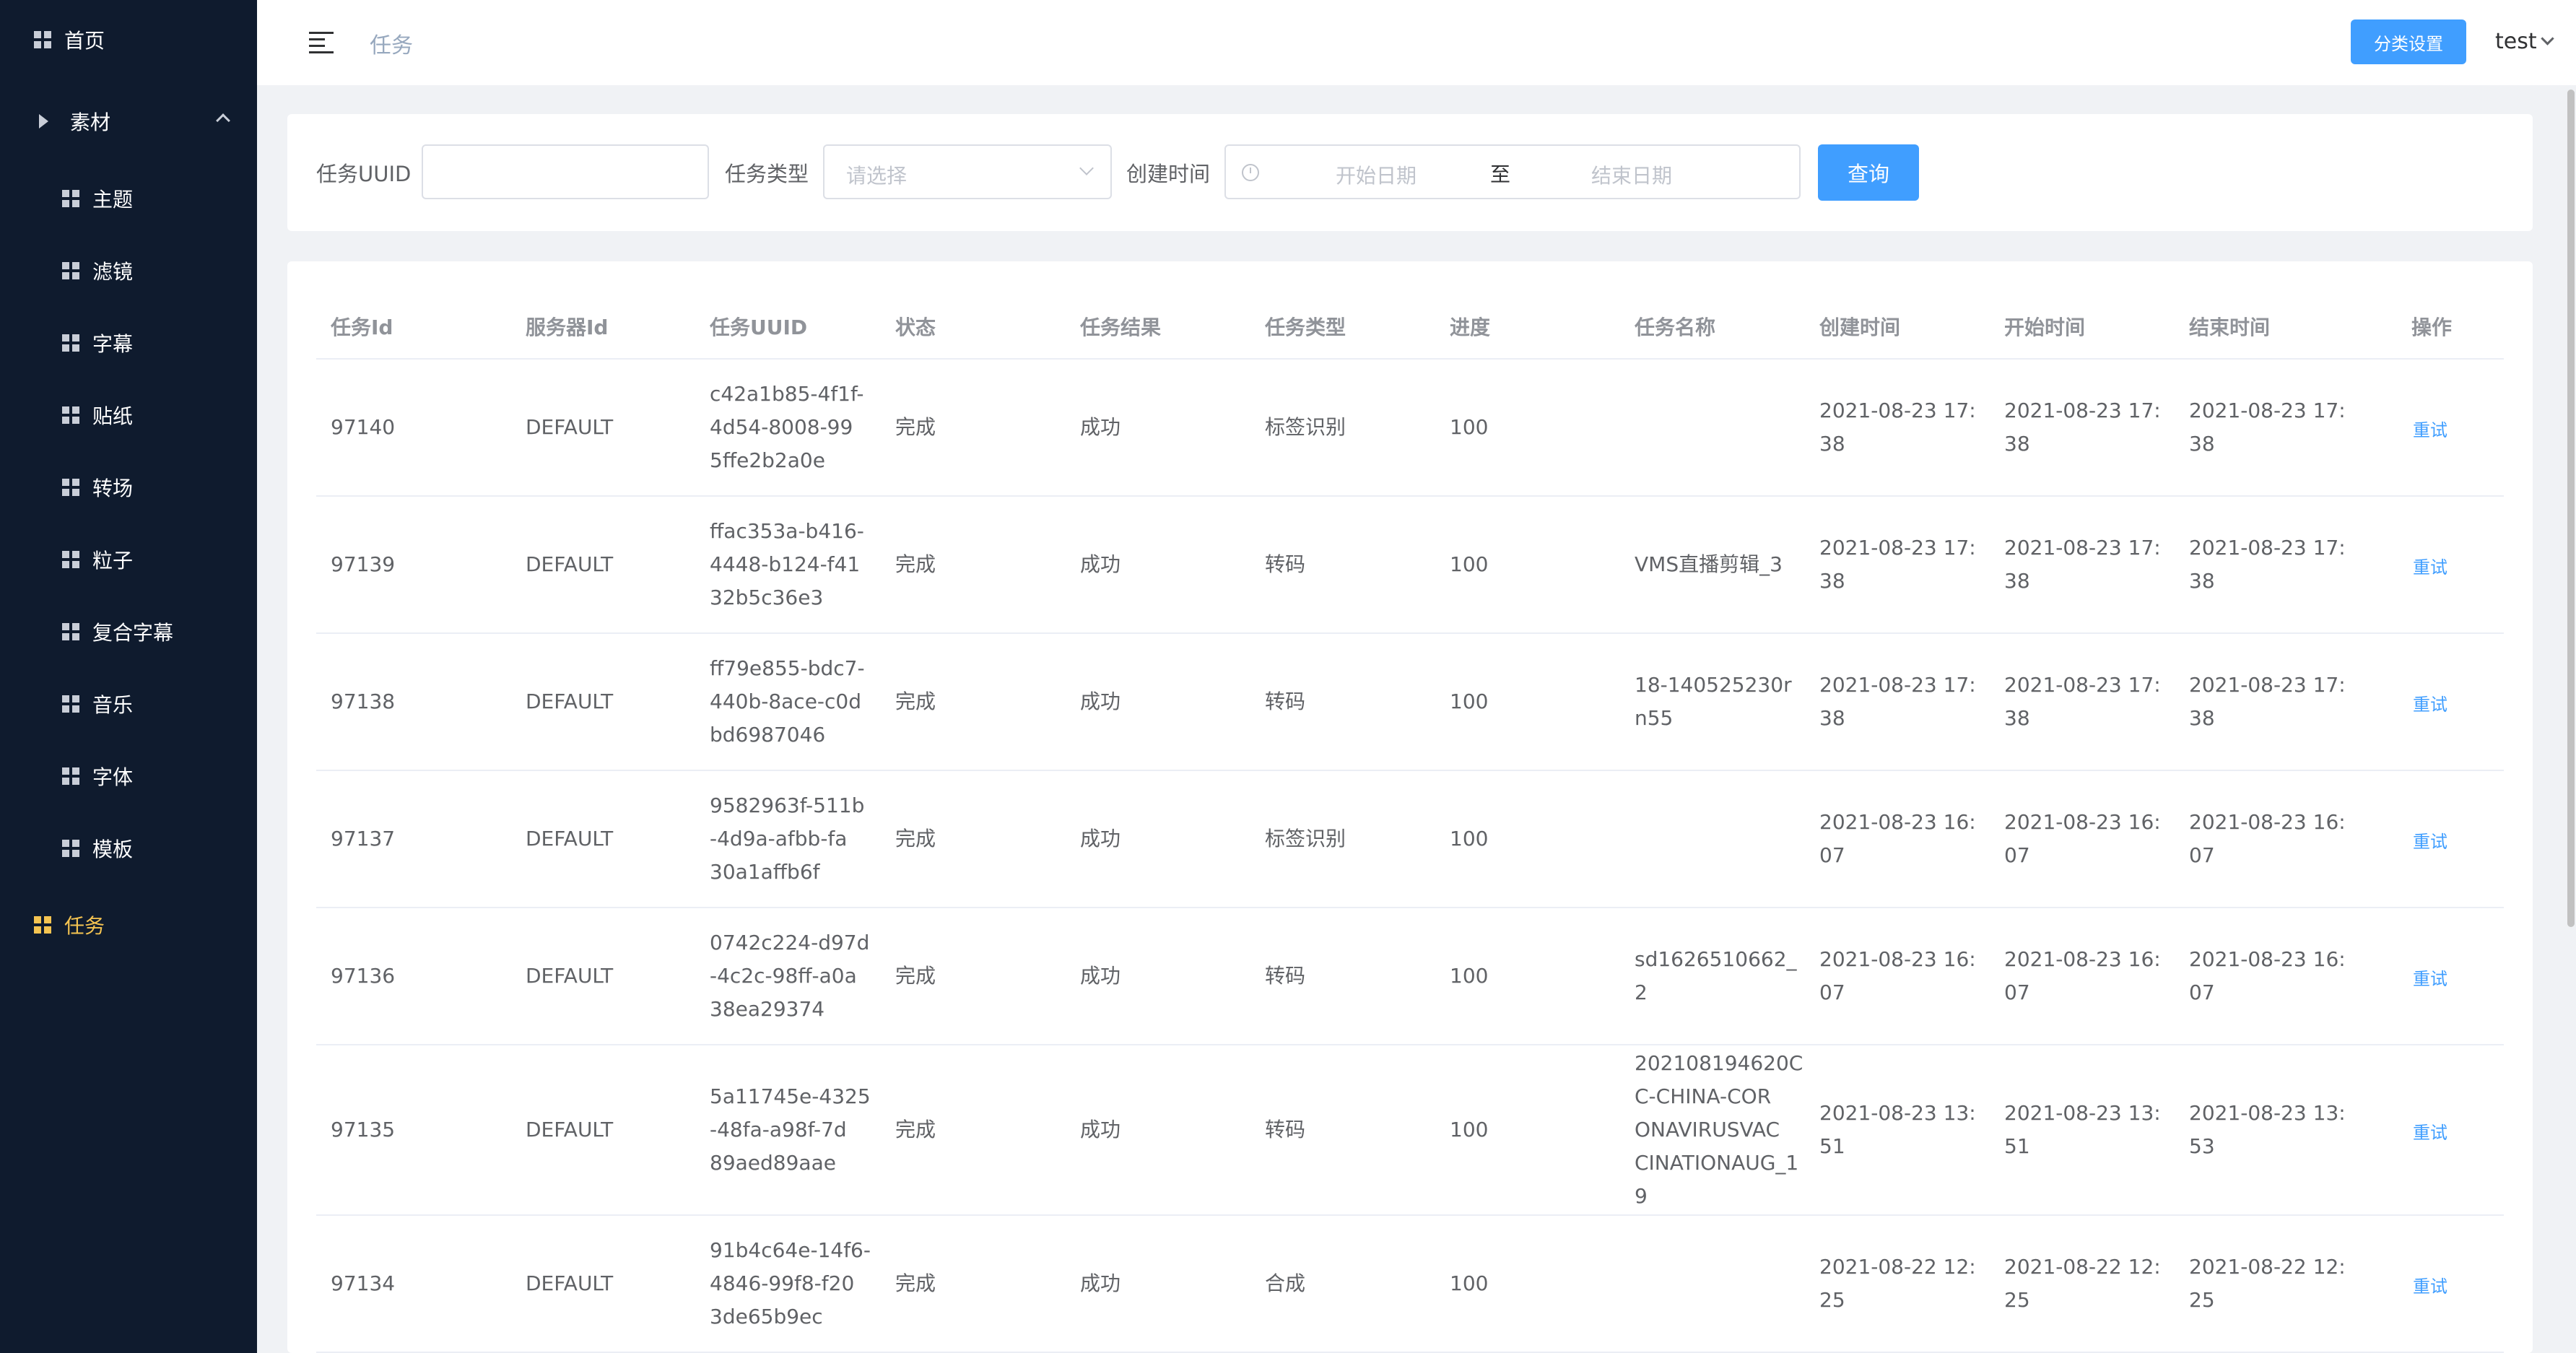 Image resolution: width=2576 pixels, height=1353 pixels. I want to click on sidebar-item-label: 素材, so click(90, 122).